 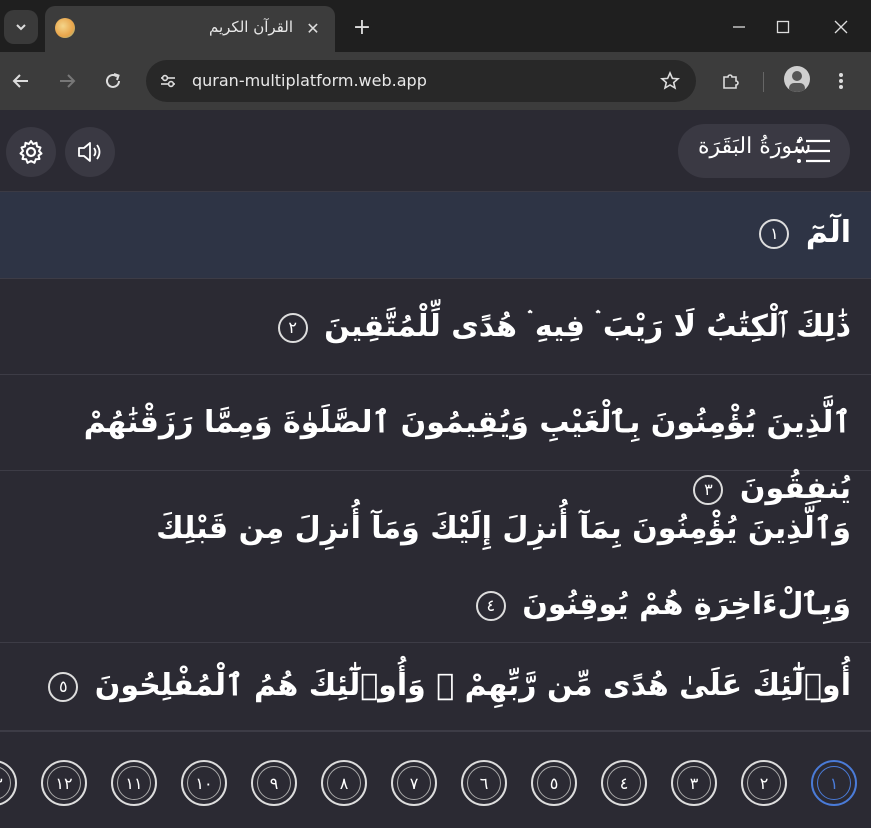 I want to click on list-menu-icon, so click(x=813, y=151).